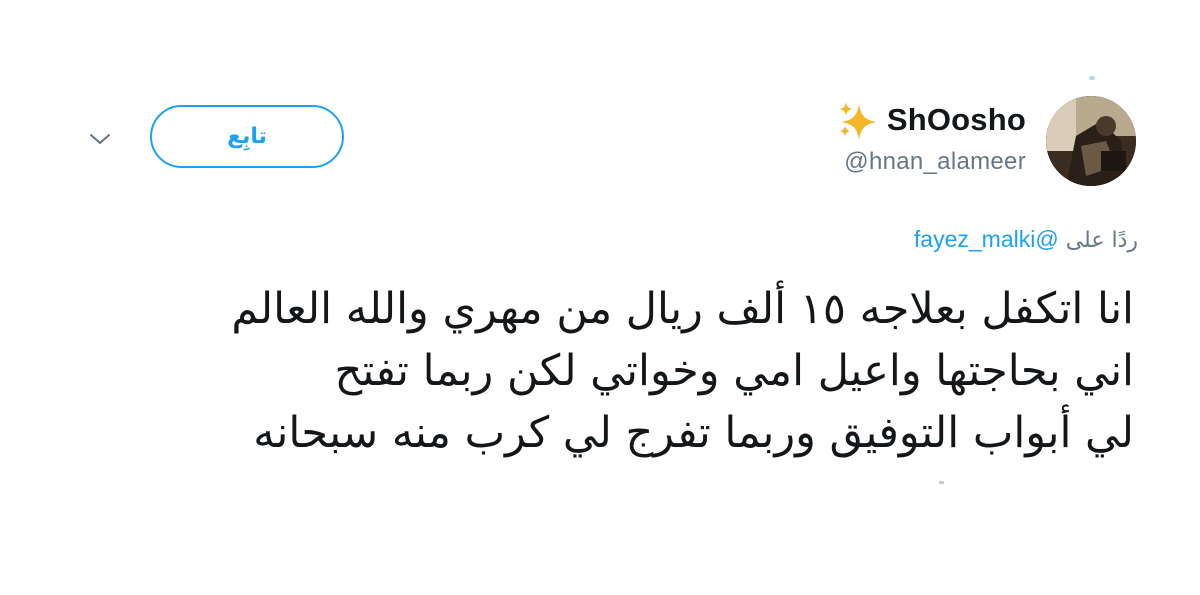 The height and width of the screenshot is (595, 1200). Describe the element at coordinates (956, 119) in the screenshot. I see `display-name: ShOosho` at that location.